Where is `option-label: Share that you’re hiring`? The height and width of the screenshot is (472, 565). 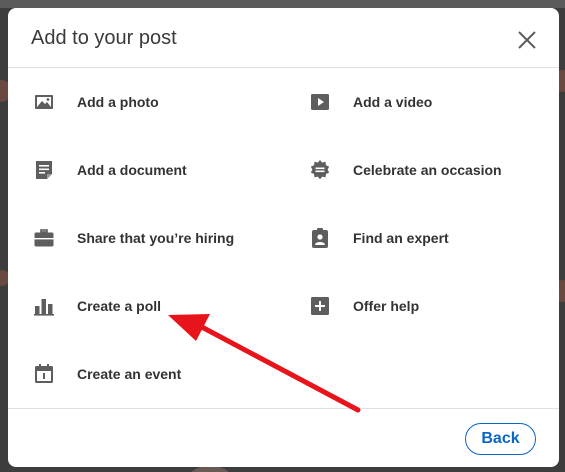
option-label: Share that you’re hiring is located at coordinates (156, 238).